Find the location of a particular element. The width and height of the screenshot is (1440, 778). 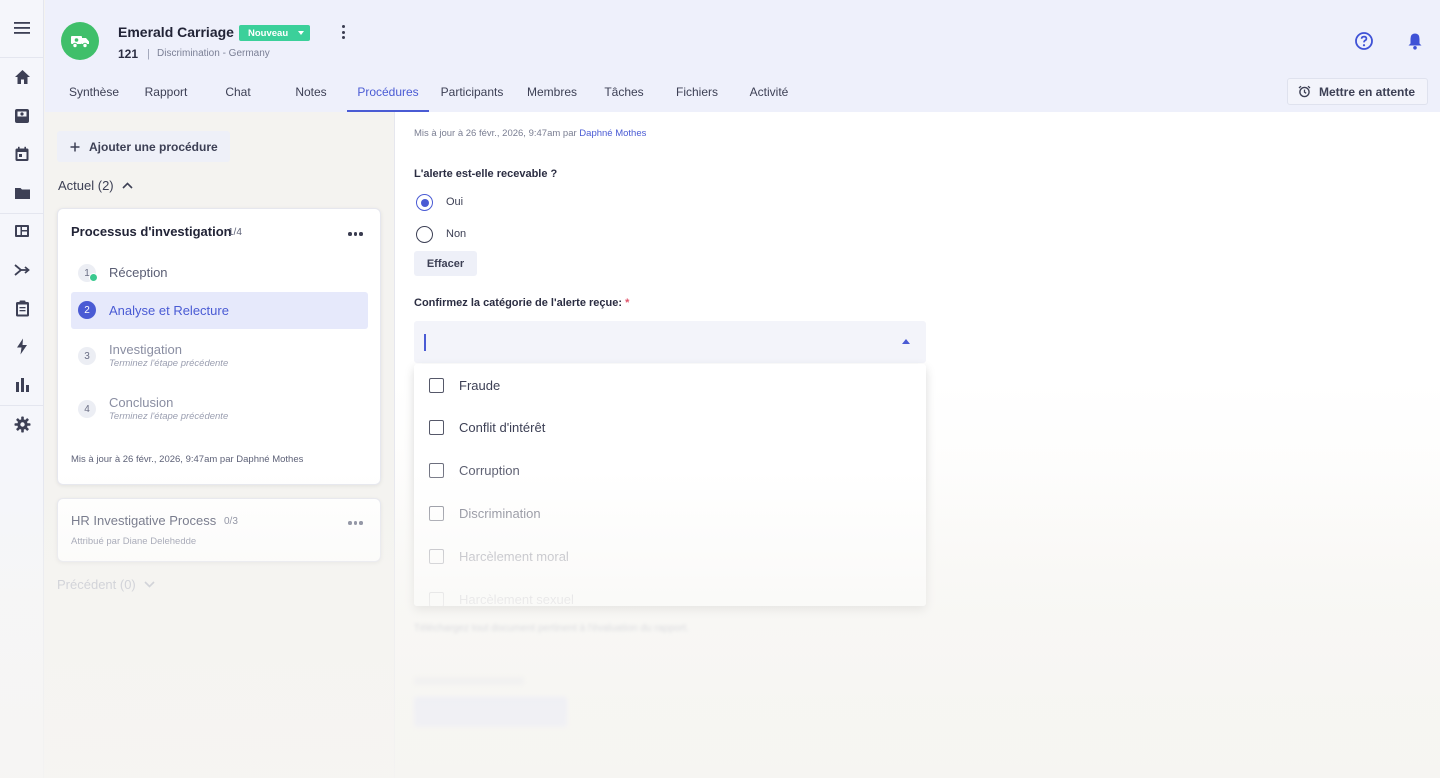

radio-non-label: Non is located at coordinates (456, 234).